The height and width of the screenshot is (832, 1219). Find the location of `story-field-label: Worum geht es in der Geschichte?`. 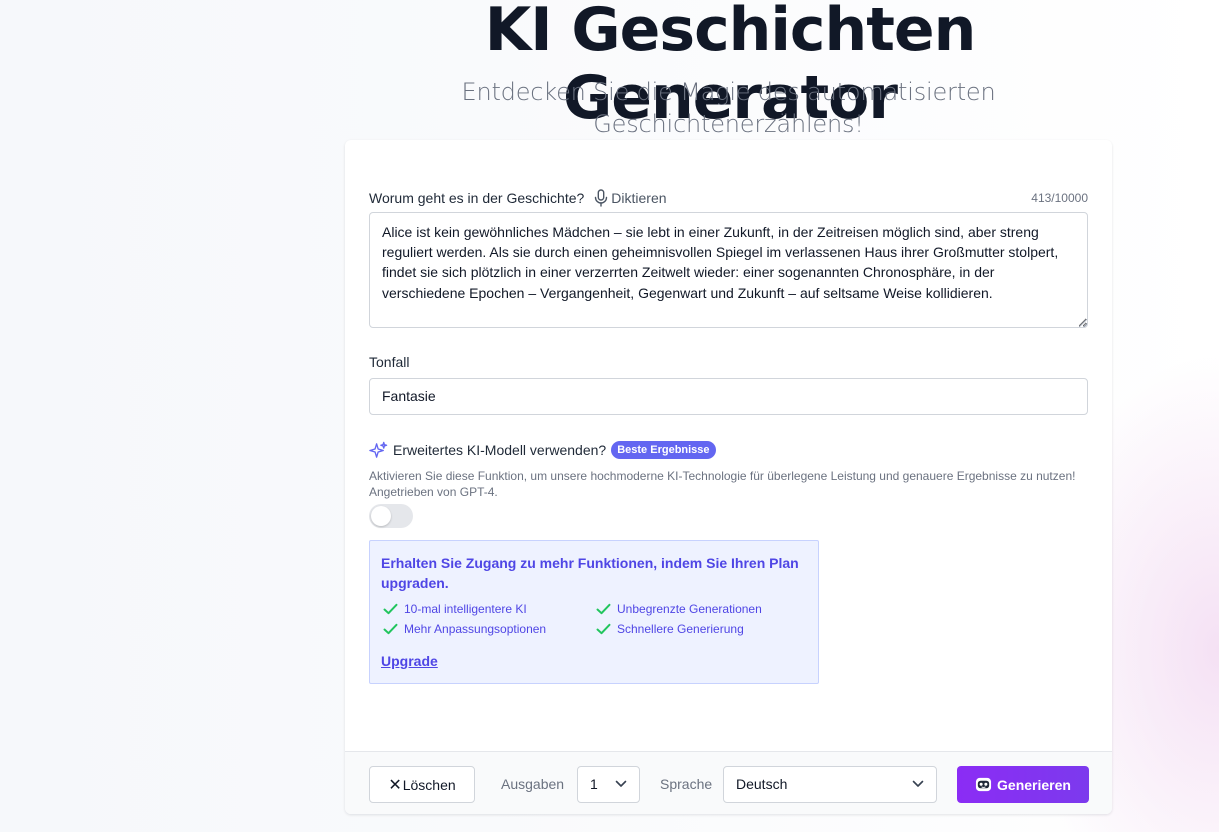

story-field-label: Worum geht es in der Geschichte? is located at coordinates (477, 198).